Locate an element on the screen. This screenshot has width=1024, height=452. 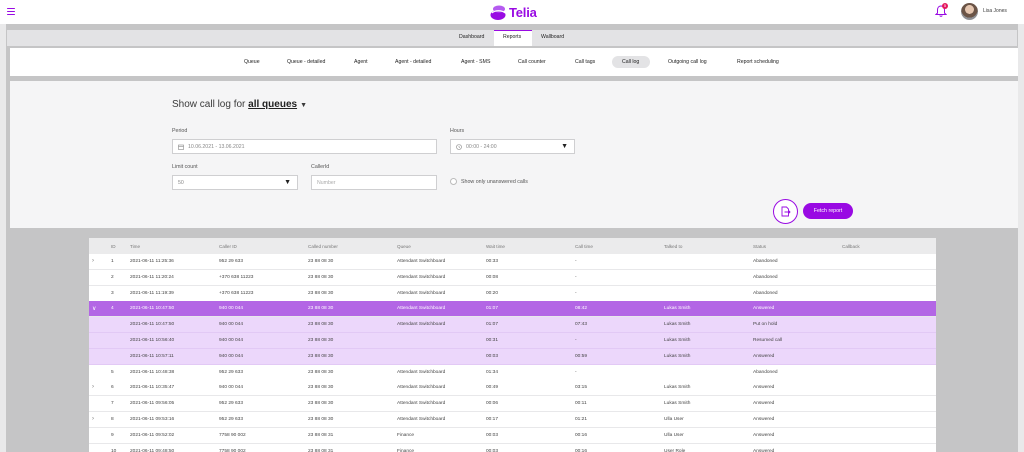
cell-time: 2021-06-11 10:48:38 is located at coordinates (152, 372).